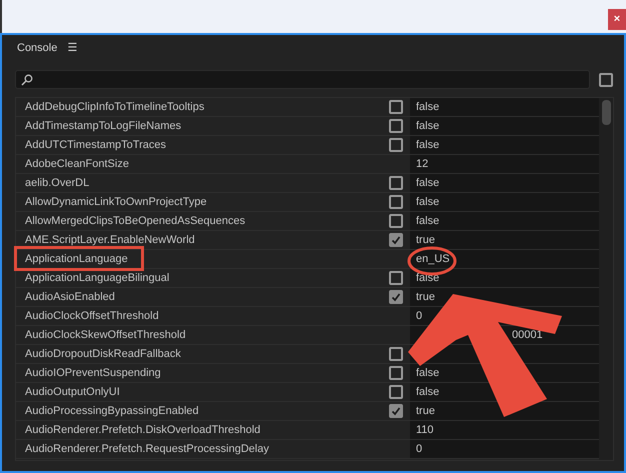 The height and width of the screenshot is (473, 626). Describe the element at coordinates (606, 279) in the screenshot. I see `scrollbar` at that location.